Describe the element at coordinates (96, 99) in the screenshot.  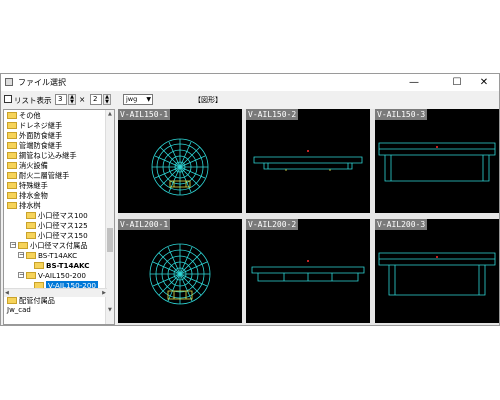
I see `rows-input: 2` at that location.